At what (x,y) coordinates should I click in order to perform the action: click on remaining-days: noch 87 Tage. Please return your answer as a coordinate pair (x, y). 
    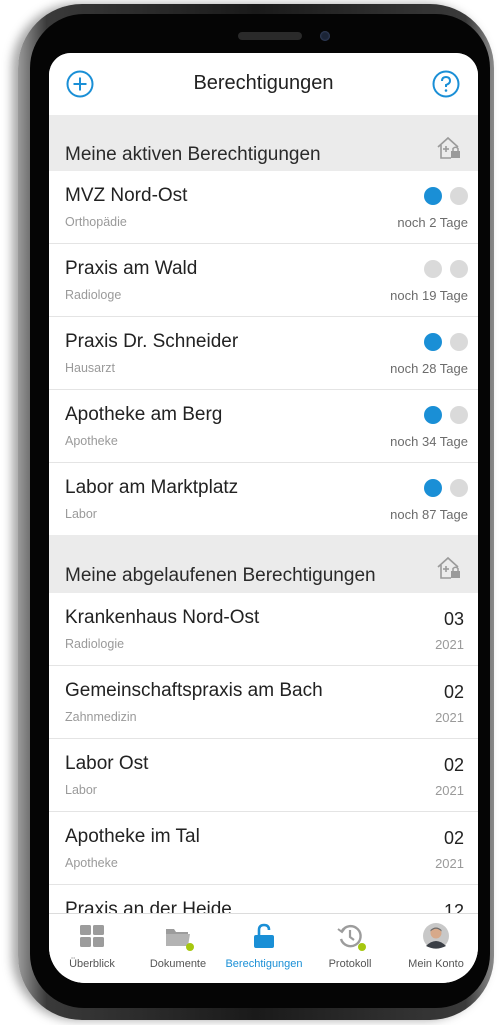
    Looking at the image, I should click on (429, 514).